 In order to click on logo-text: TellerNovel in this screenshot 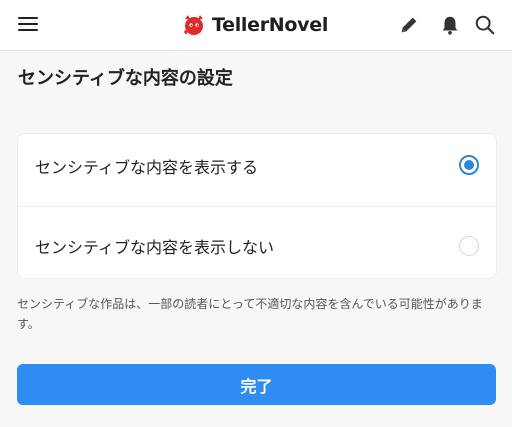, I will do `click(270, 25)`.